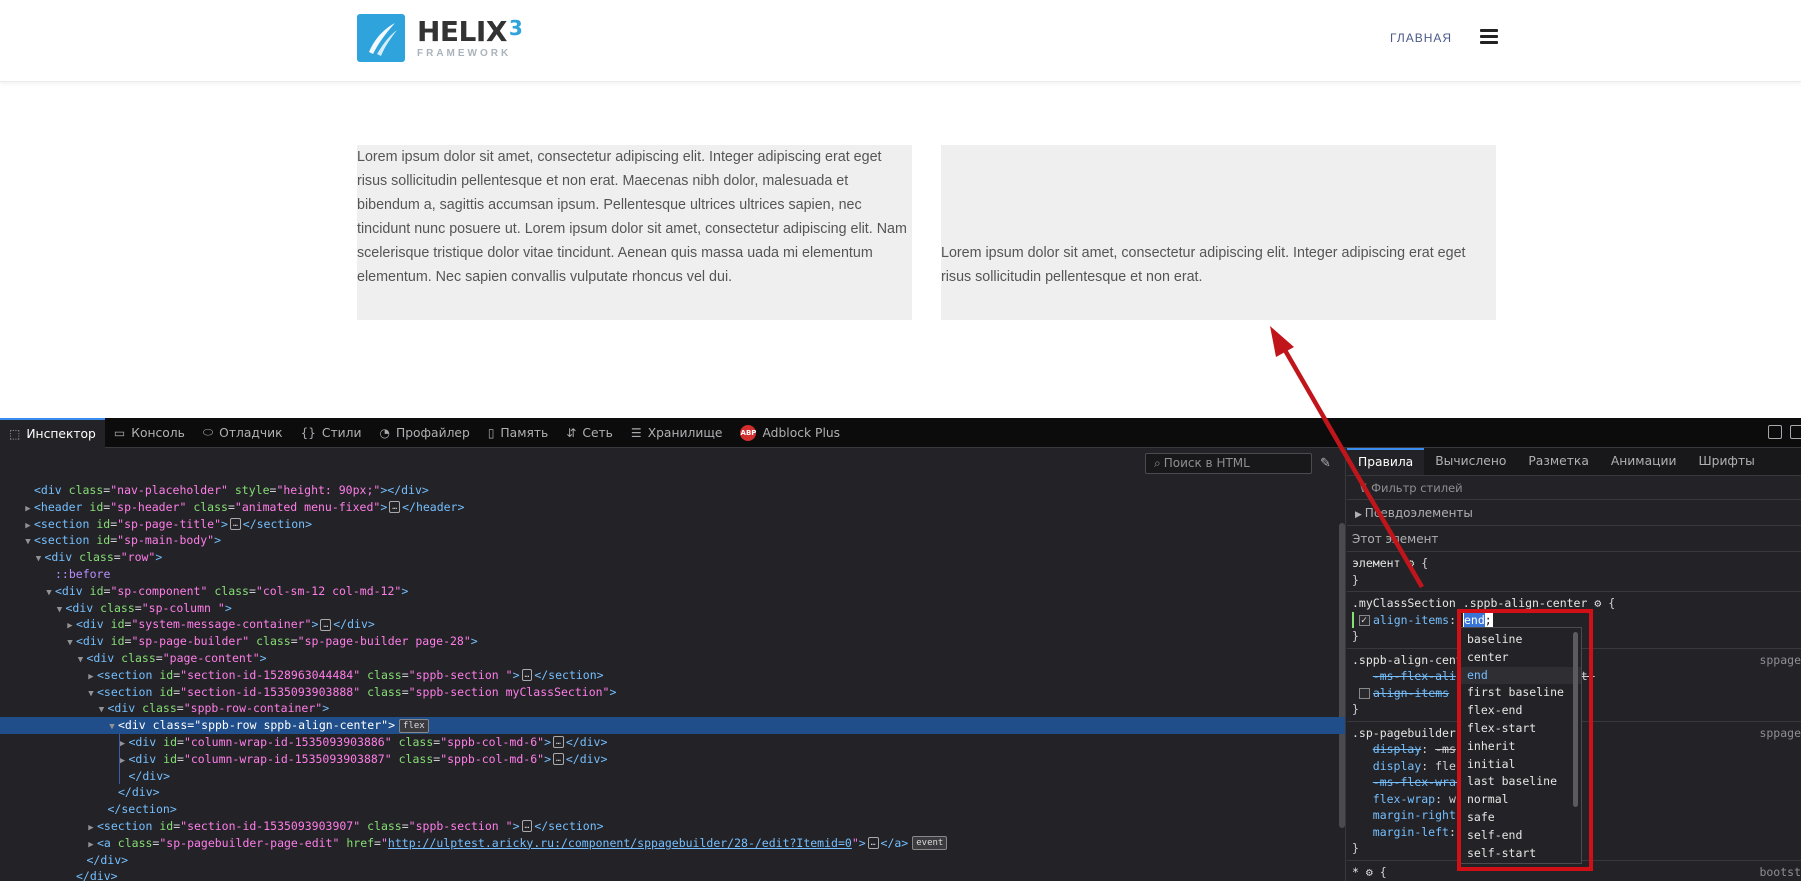 This screenshot has width=1801, height=881. Describe the element at coordinates (571, 432) in the screenshot. I see `network-icon: ⇵` at that location.